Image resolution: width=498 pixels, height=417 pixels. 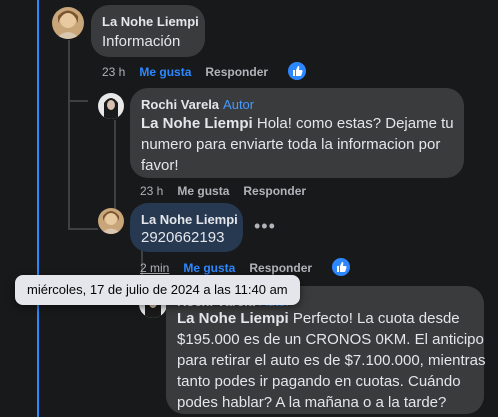 What do you see at coordinates (38, 208) in the screenshot?
I see `selected-thread-line` at bounding box center [38, 208].